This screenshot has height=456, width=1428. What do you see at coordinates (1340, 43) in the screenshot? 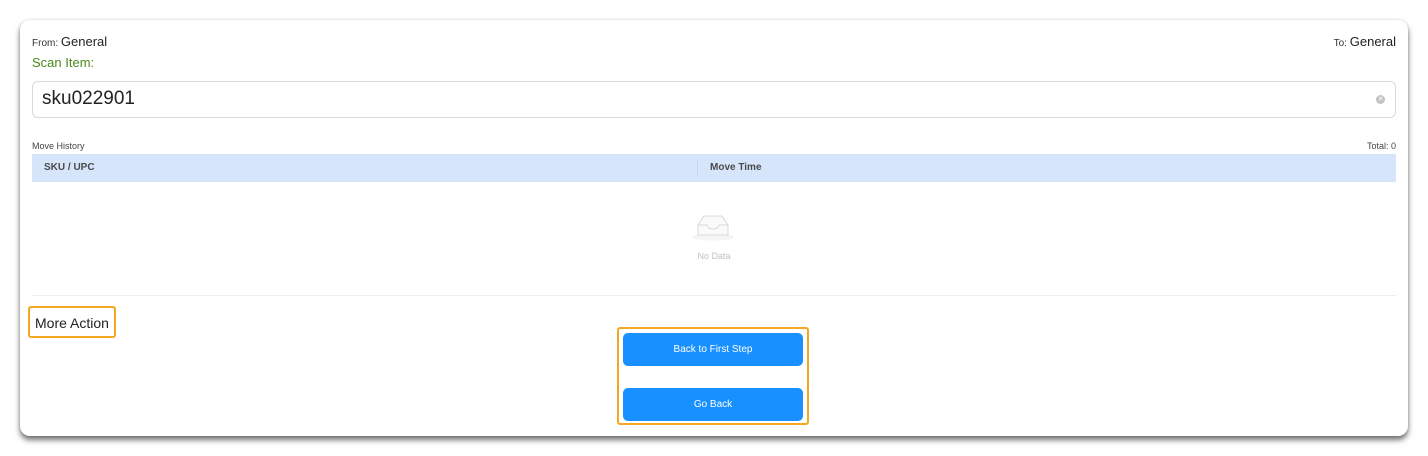
I see `to-label: To:` at bounding box center [1340, 43].